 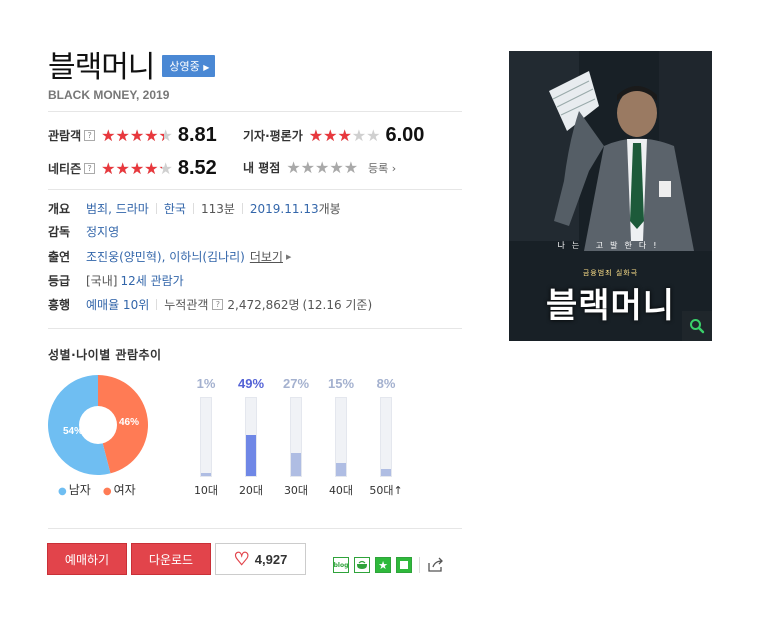 I want to click on critics-rating: 기자·평론가 ★★★★★ ★★★★★ 6.00, so click(x=333, y=135).